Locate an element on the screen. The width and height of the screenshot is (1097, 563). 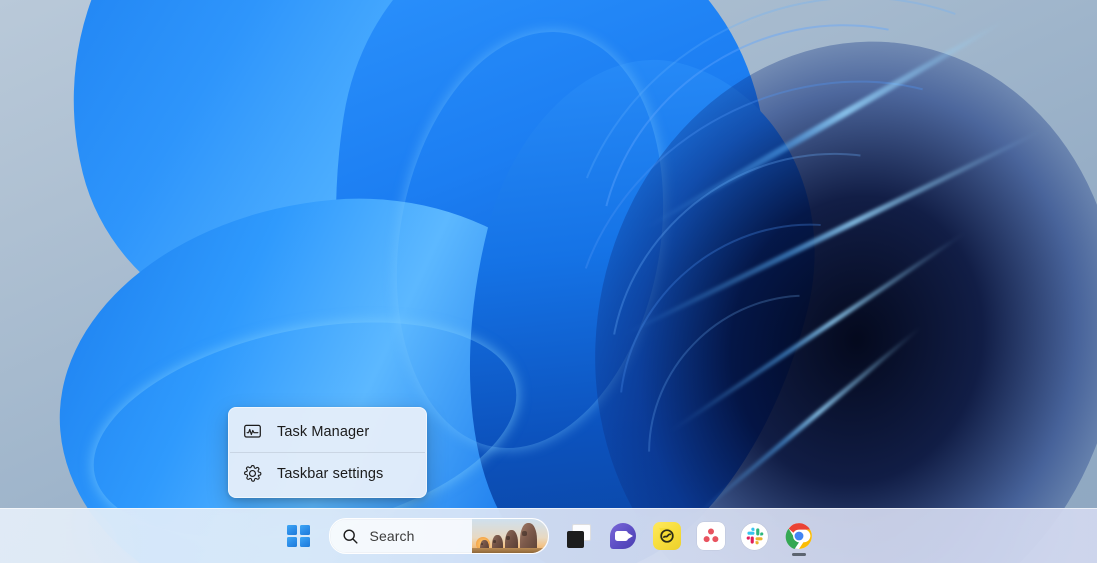
task-view-icon is located at coordinates (578, 536).